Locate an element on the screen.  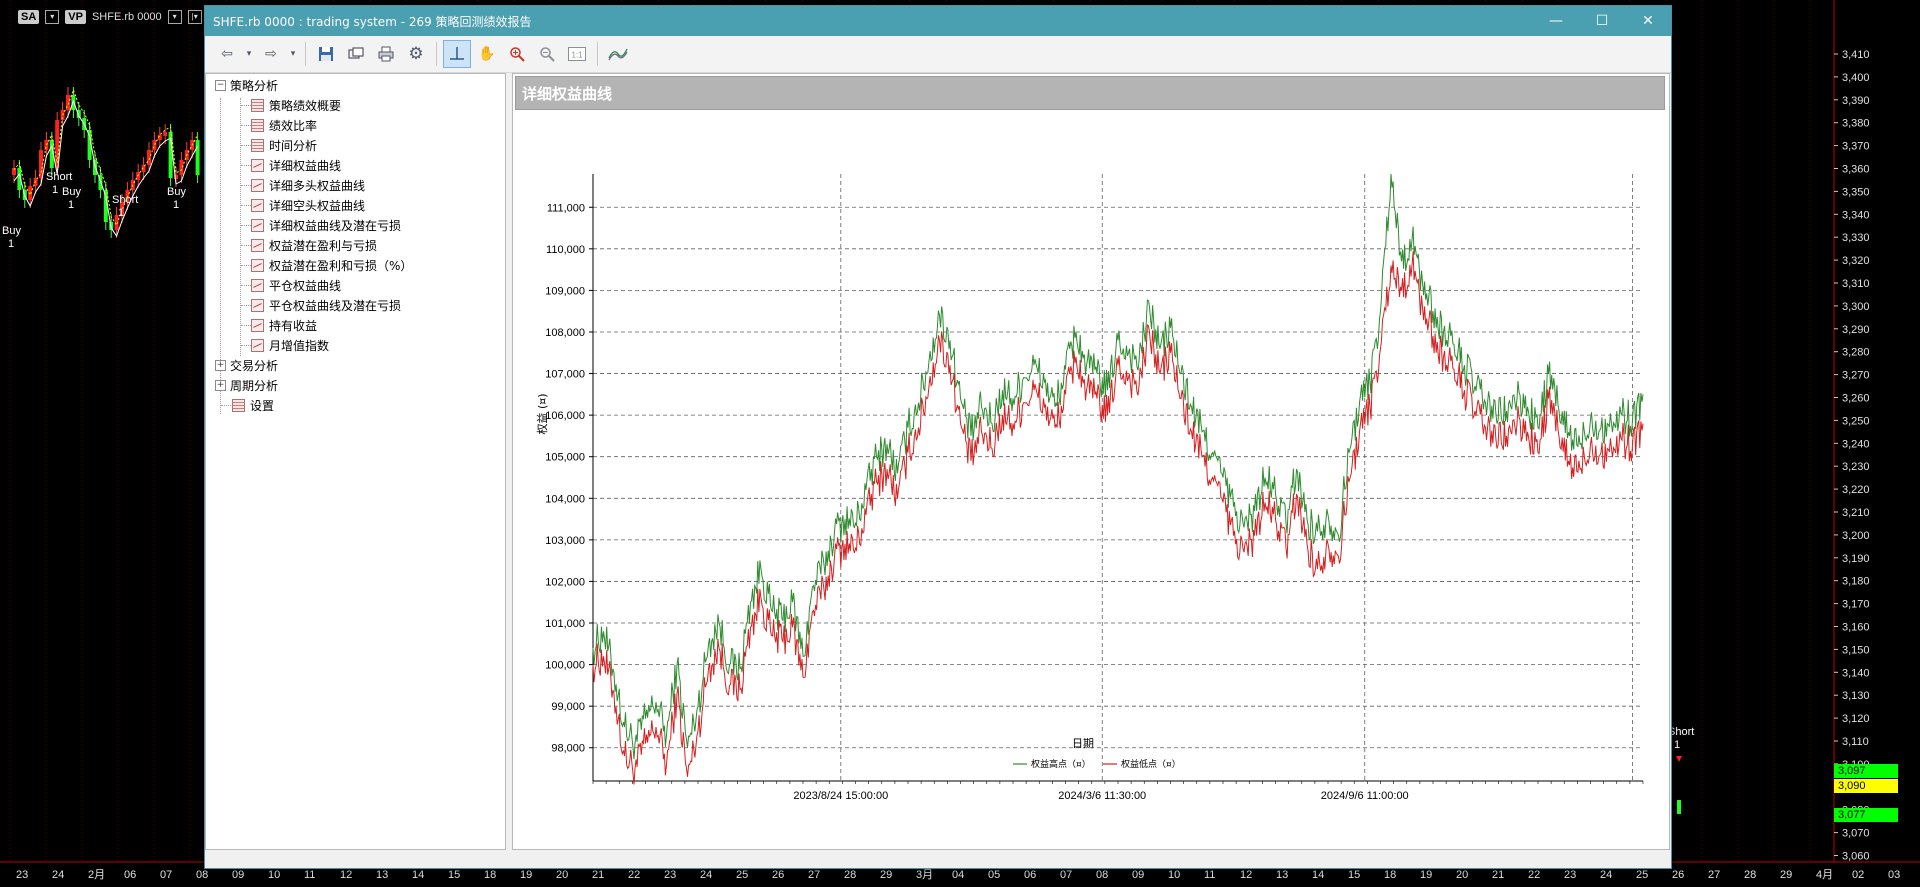
tree-node-1: 策略绩效概要 is located at coordinates (296, 105).